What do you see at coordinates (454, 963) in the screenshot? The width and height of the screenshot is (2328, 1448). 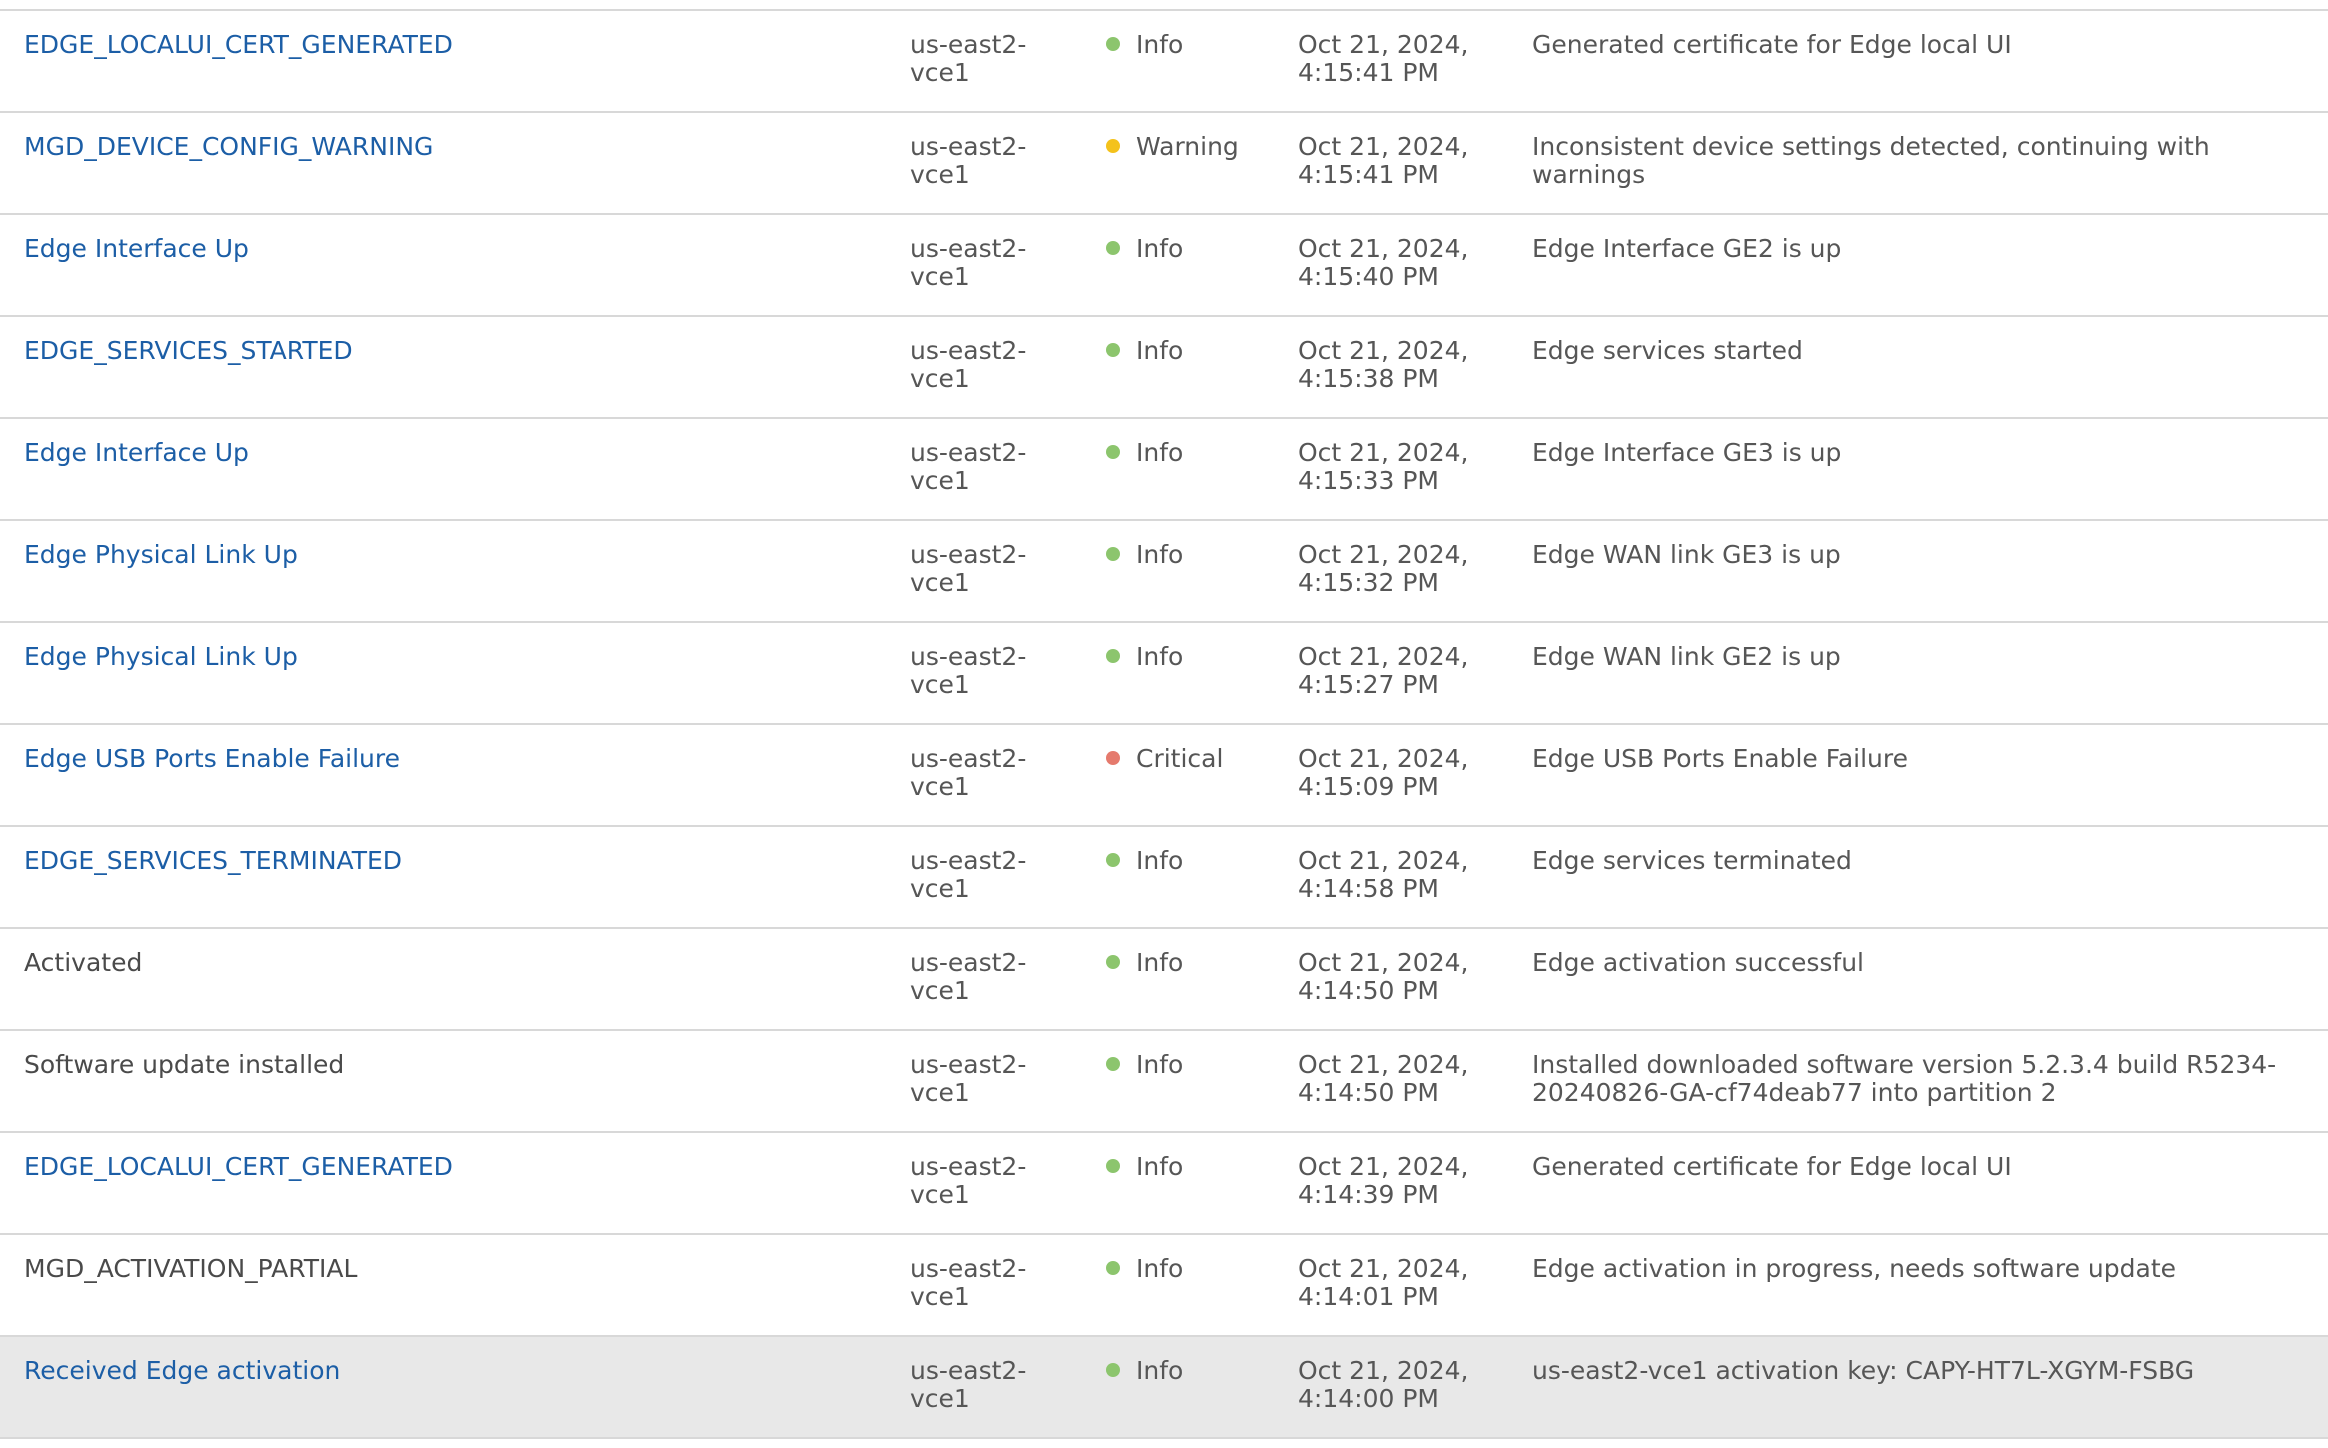 I see `event-name-cell: Activated` at bounding box center [454, 963].